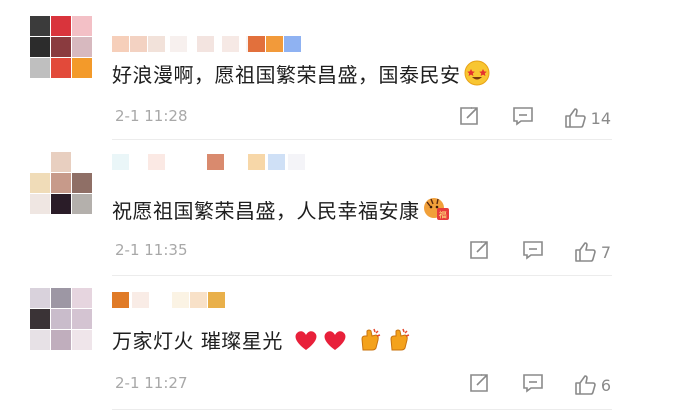 The width and height of the screenshot is (677, 413). What do you see at coordinates (286, 75) in the screenshot?
I see `comment-text-content: 好浪漫啊，愿祖国繁荣昌盛，国泰民安` at bounding box center [286, 75].